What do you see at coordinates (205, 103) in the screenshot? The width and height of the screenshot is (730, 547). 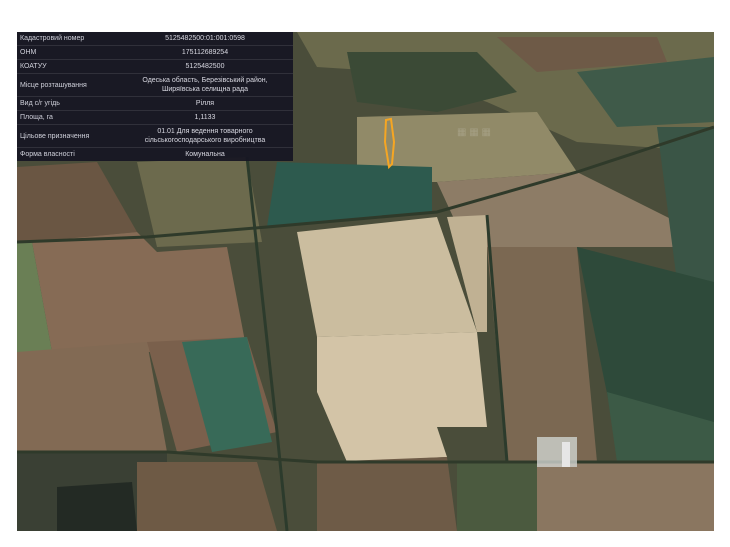 I see `info-value: Рілля` at bounding box center [205, 103].